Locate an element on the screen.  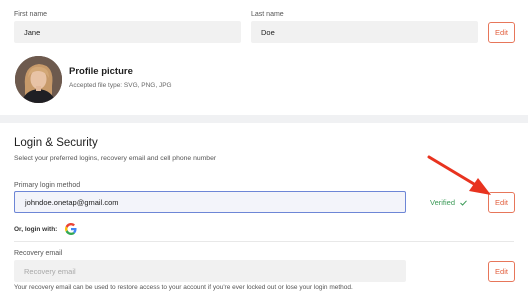
avatar is located at coordinates (38, 79).